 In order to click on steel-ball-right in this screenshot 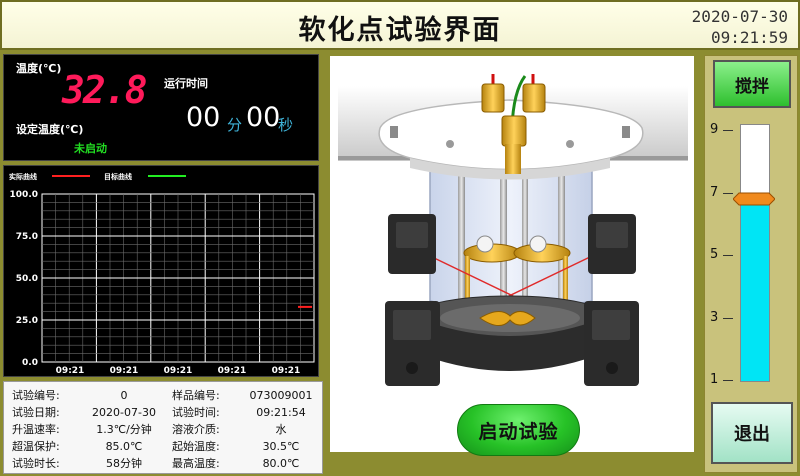, I will do `click(538, 244)`.